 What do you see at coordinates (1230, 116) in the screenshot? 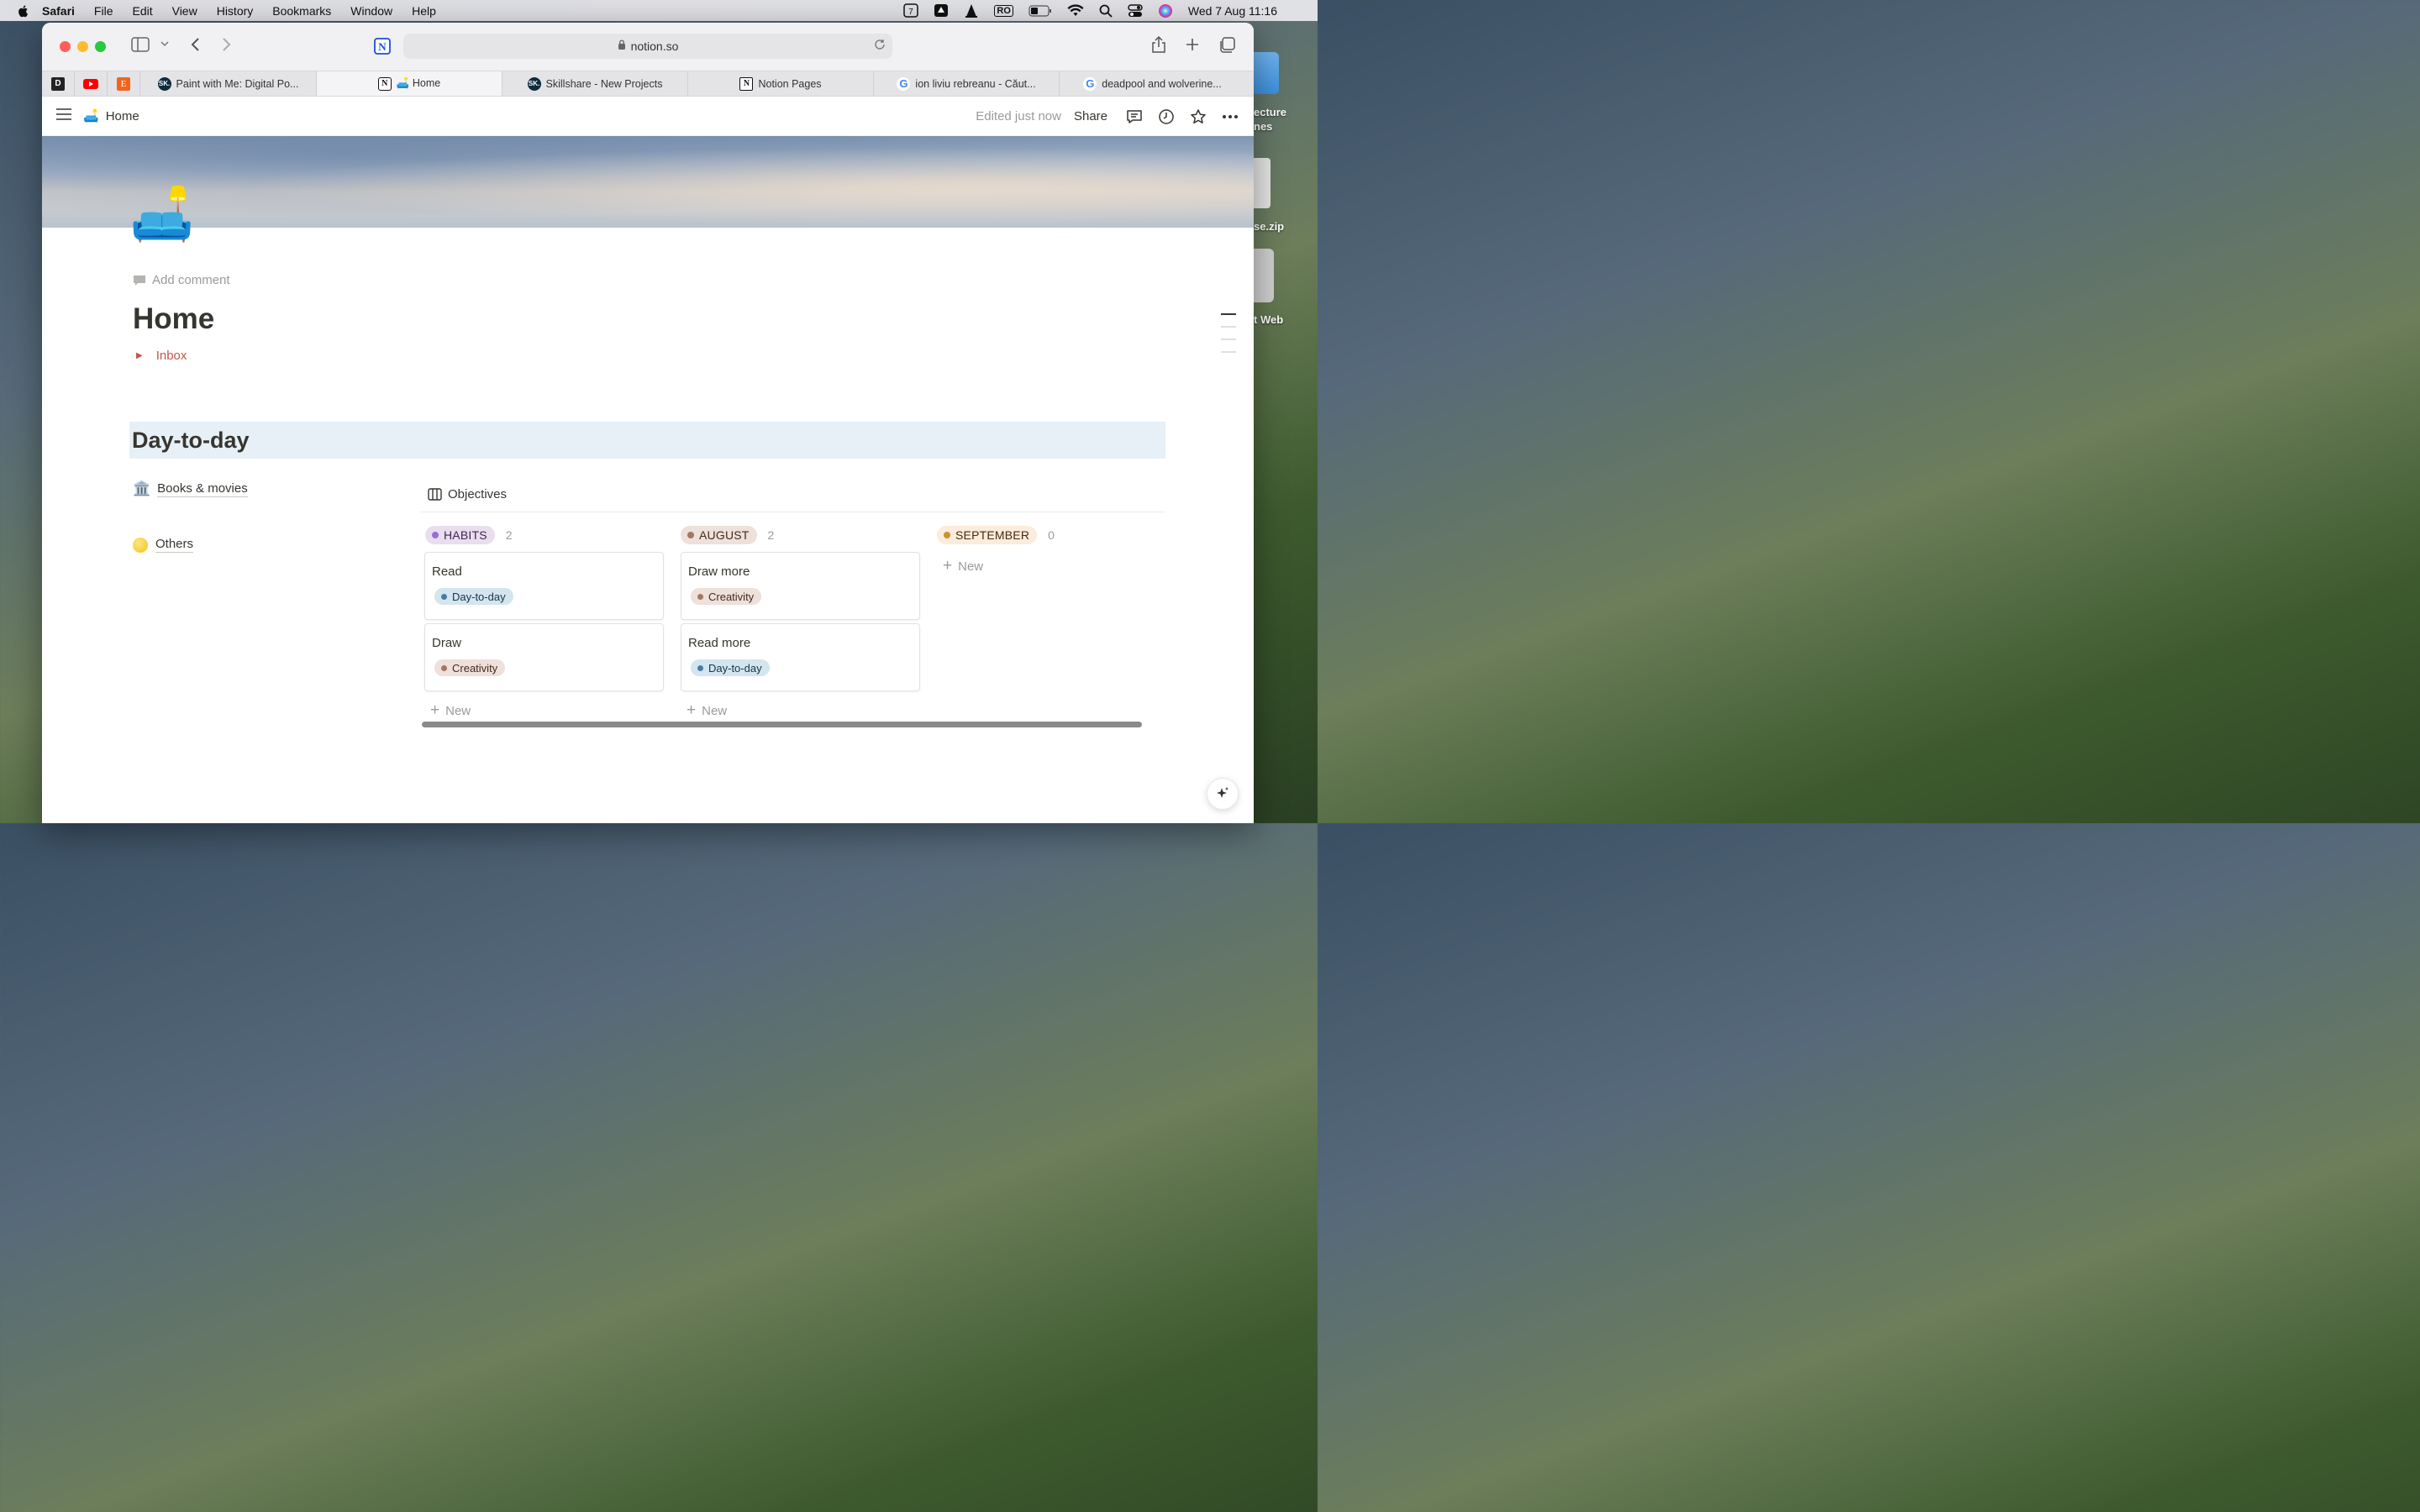
I see `more-options-icon` at bounding box center [1230, 116].